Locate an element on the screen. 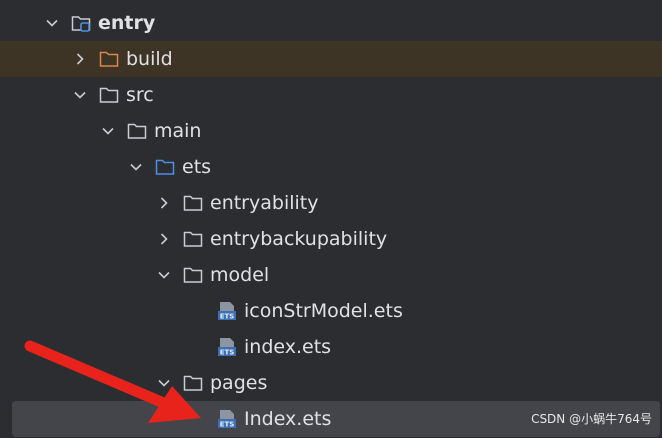 The height and width of the screenshot is (438, 662). tree-item-entryability: entryability is located at coordinates (331, 203).